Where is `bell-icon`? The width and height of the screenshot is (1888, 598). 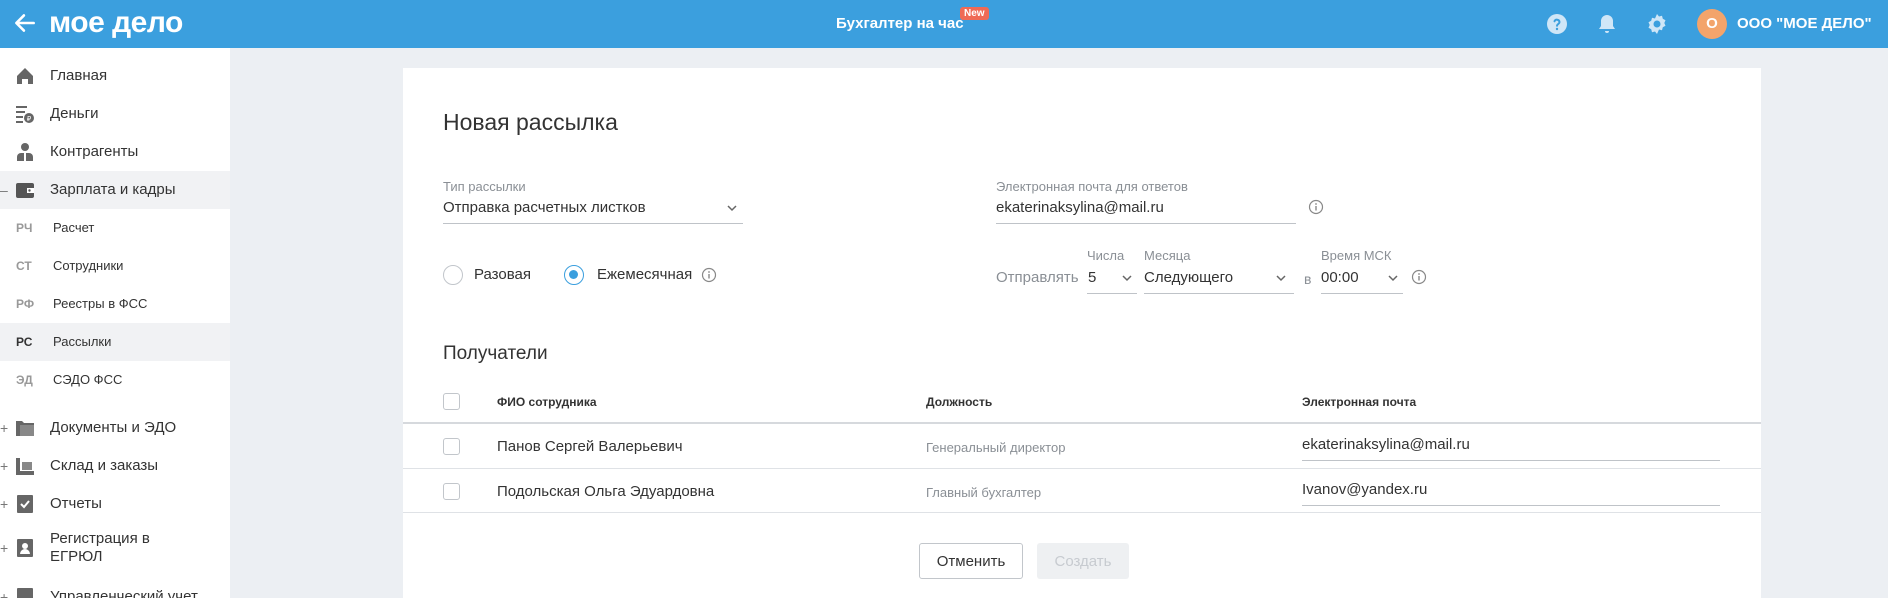 bell-icon is located at coordinates (1607, 24).